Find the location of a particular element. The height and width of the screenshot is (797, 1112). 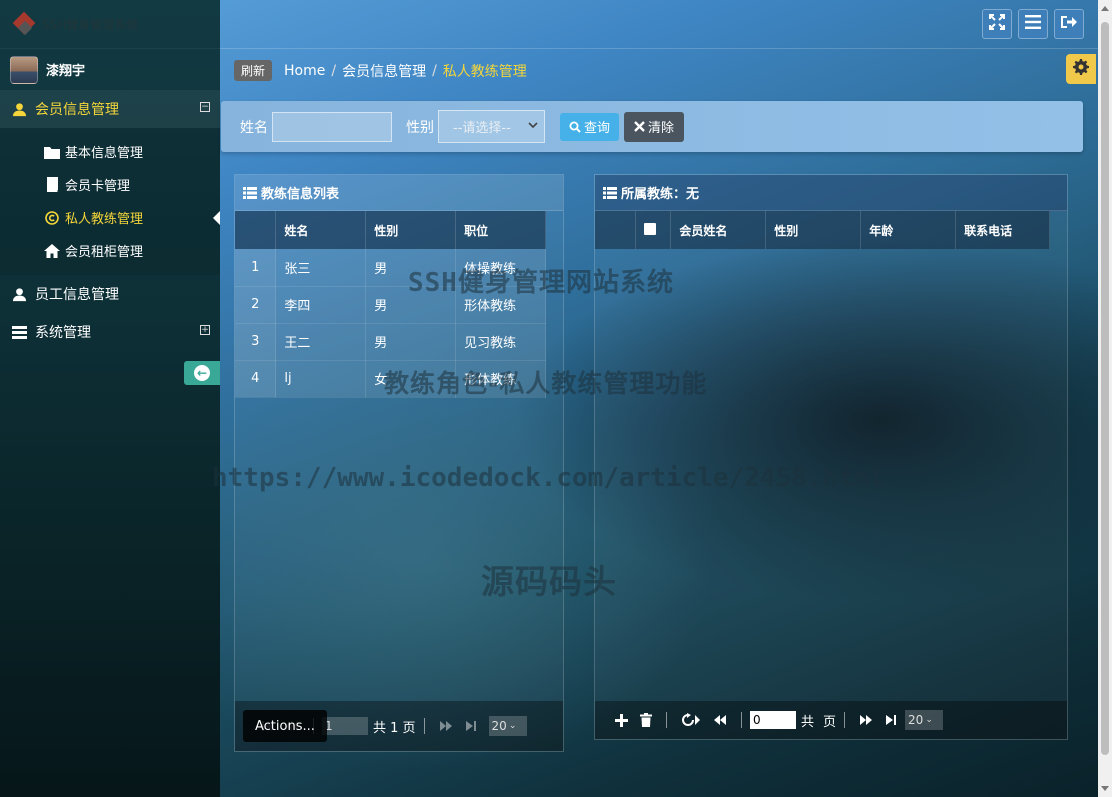

gender-select-value: --请选择-- is located at coordinates (482, 128).